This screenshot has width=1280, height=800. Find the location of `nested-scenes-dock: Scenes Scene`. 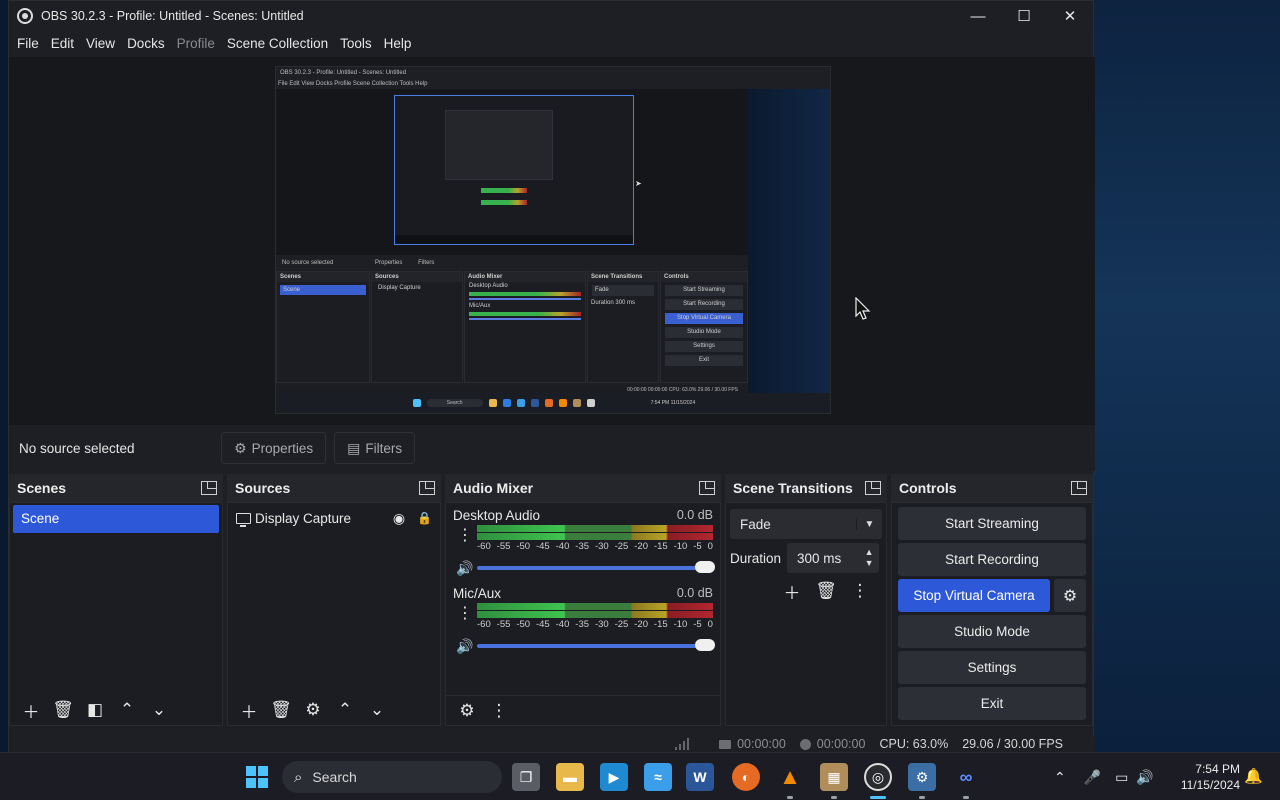

nested-scenes-dock: Scenes Scene is located at coordinates (323, 327).